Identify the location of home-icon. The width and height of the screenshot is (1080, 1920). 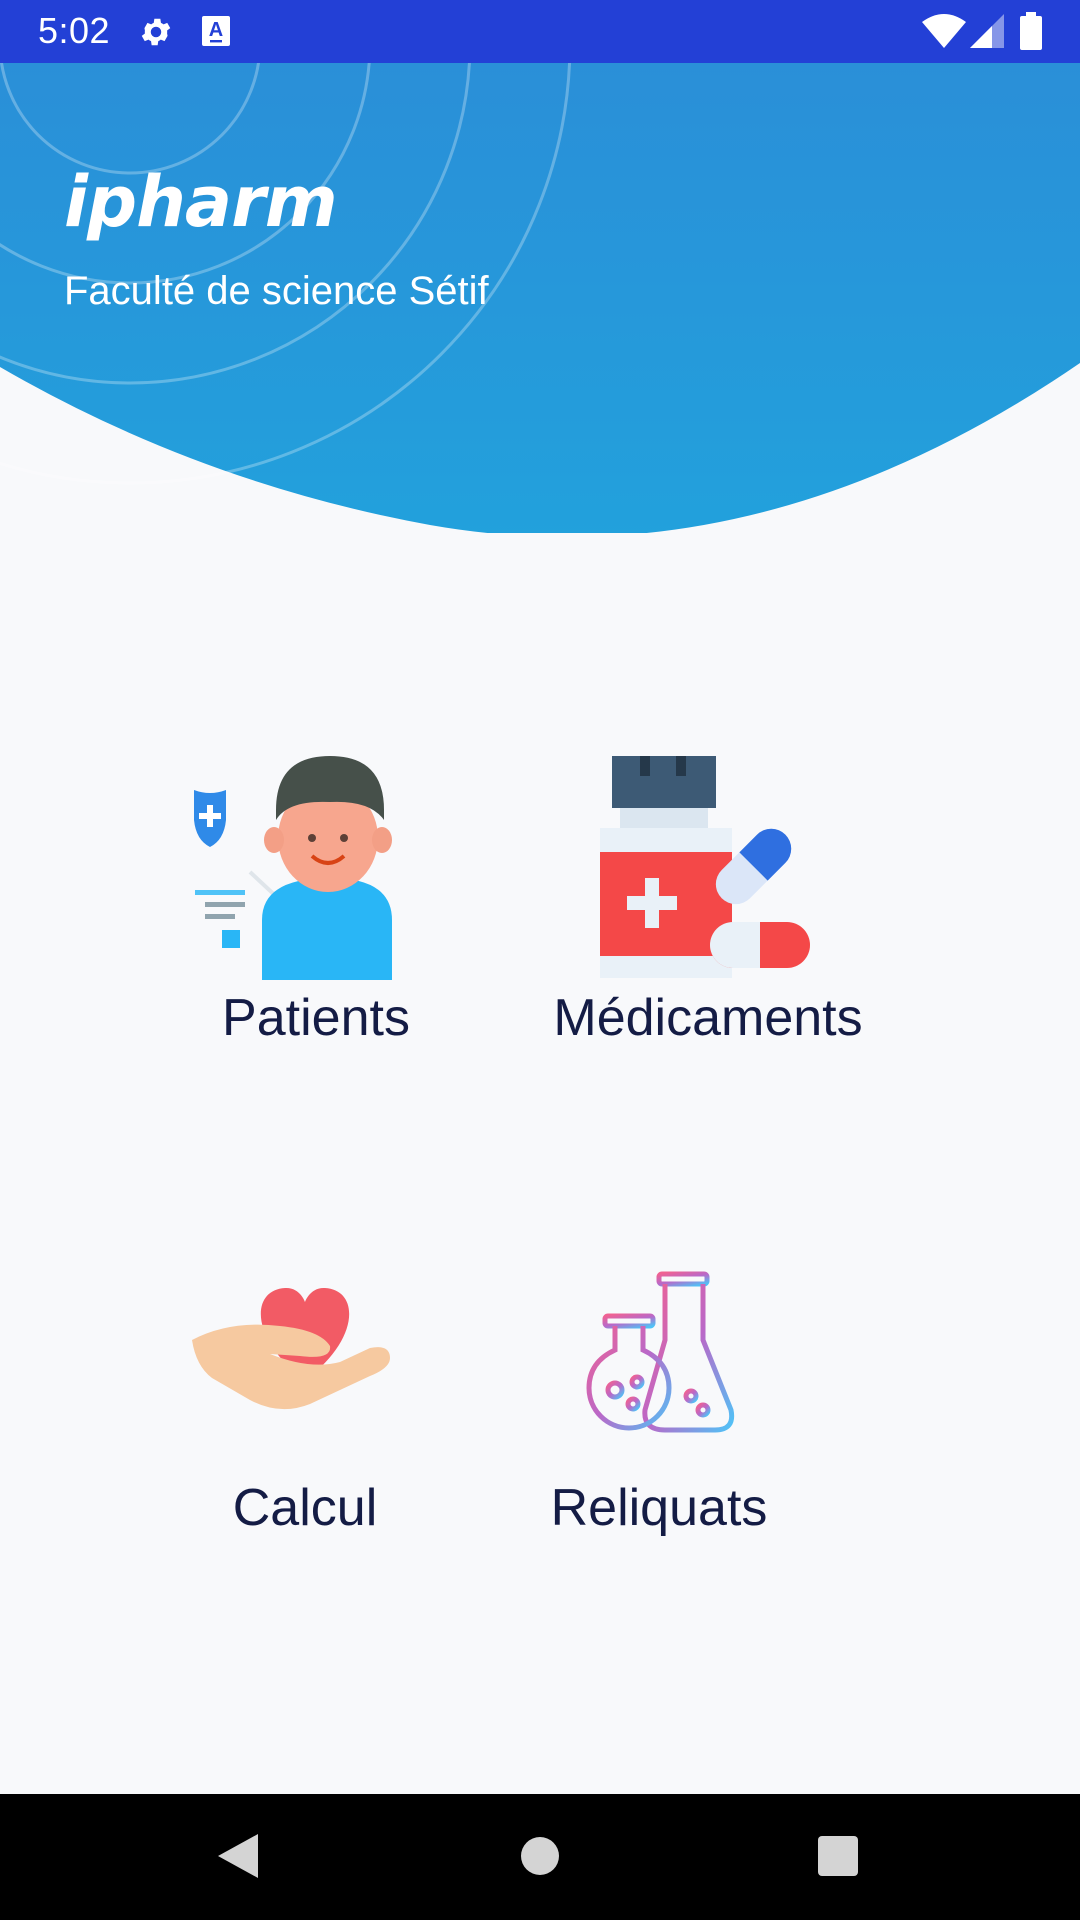
(540, 1858).